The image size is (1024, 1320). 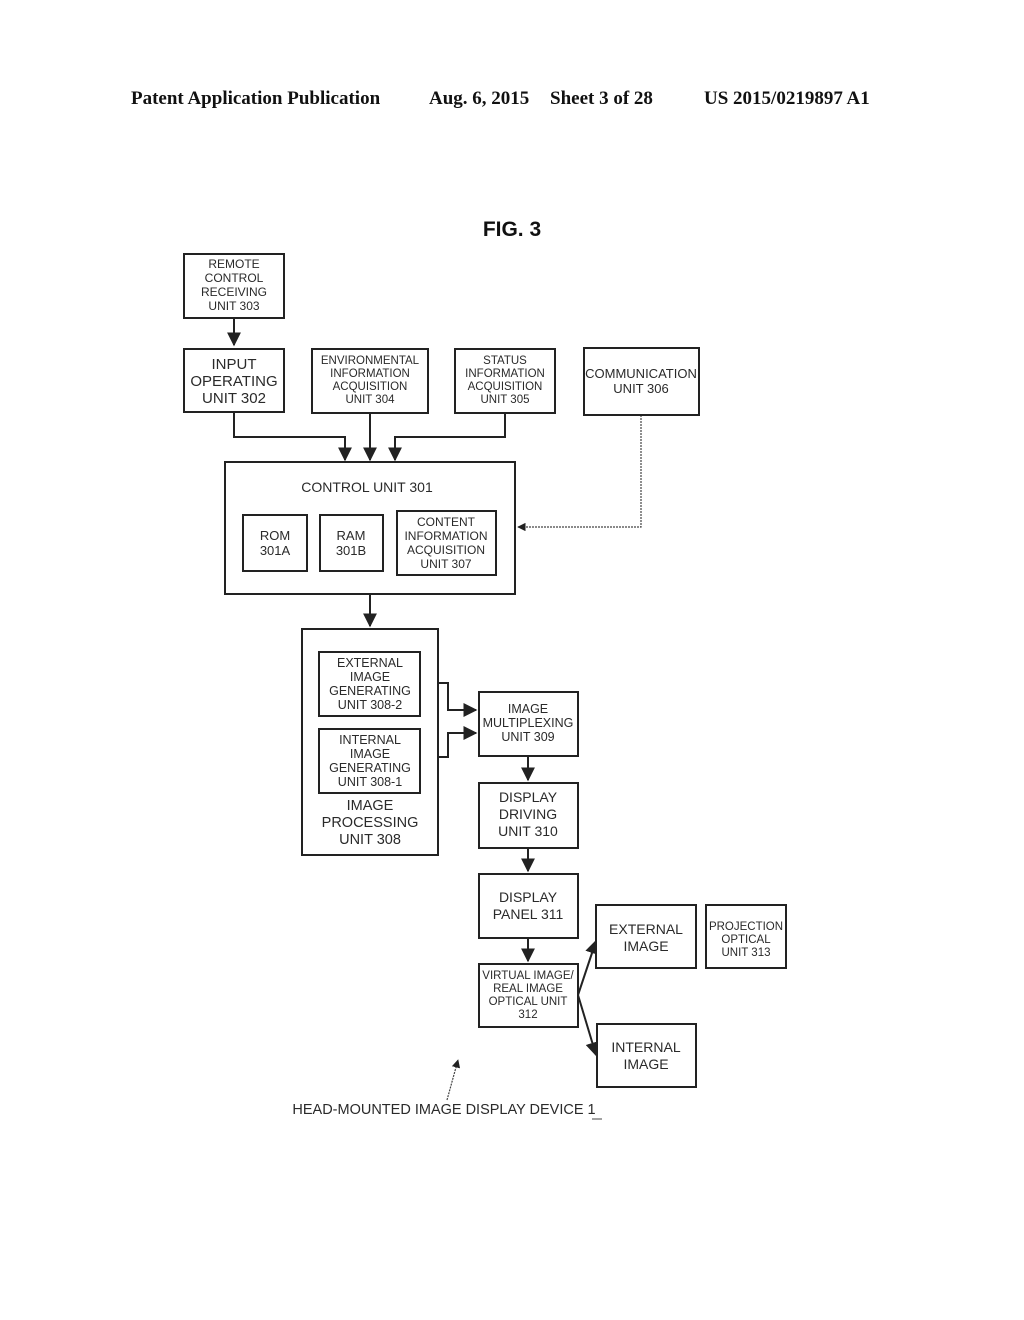 I want to click on box-status-information-acquisition-unit-305: STATUS INFORMATION ACQUISITION UNIT 305, so click(x=505, y=381).